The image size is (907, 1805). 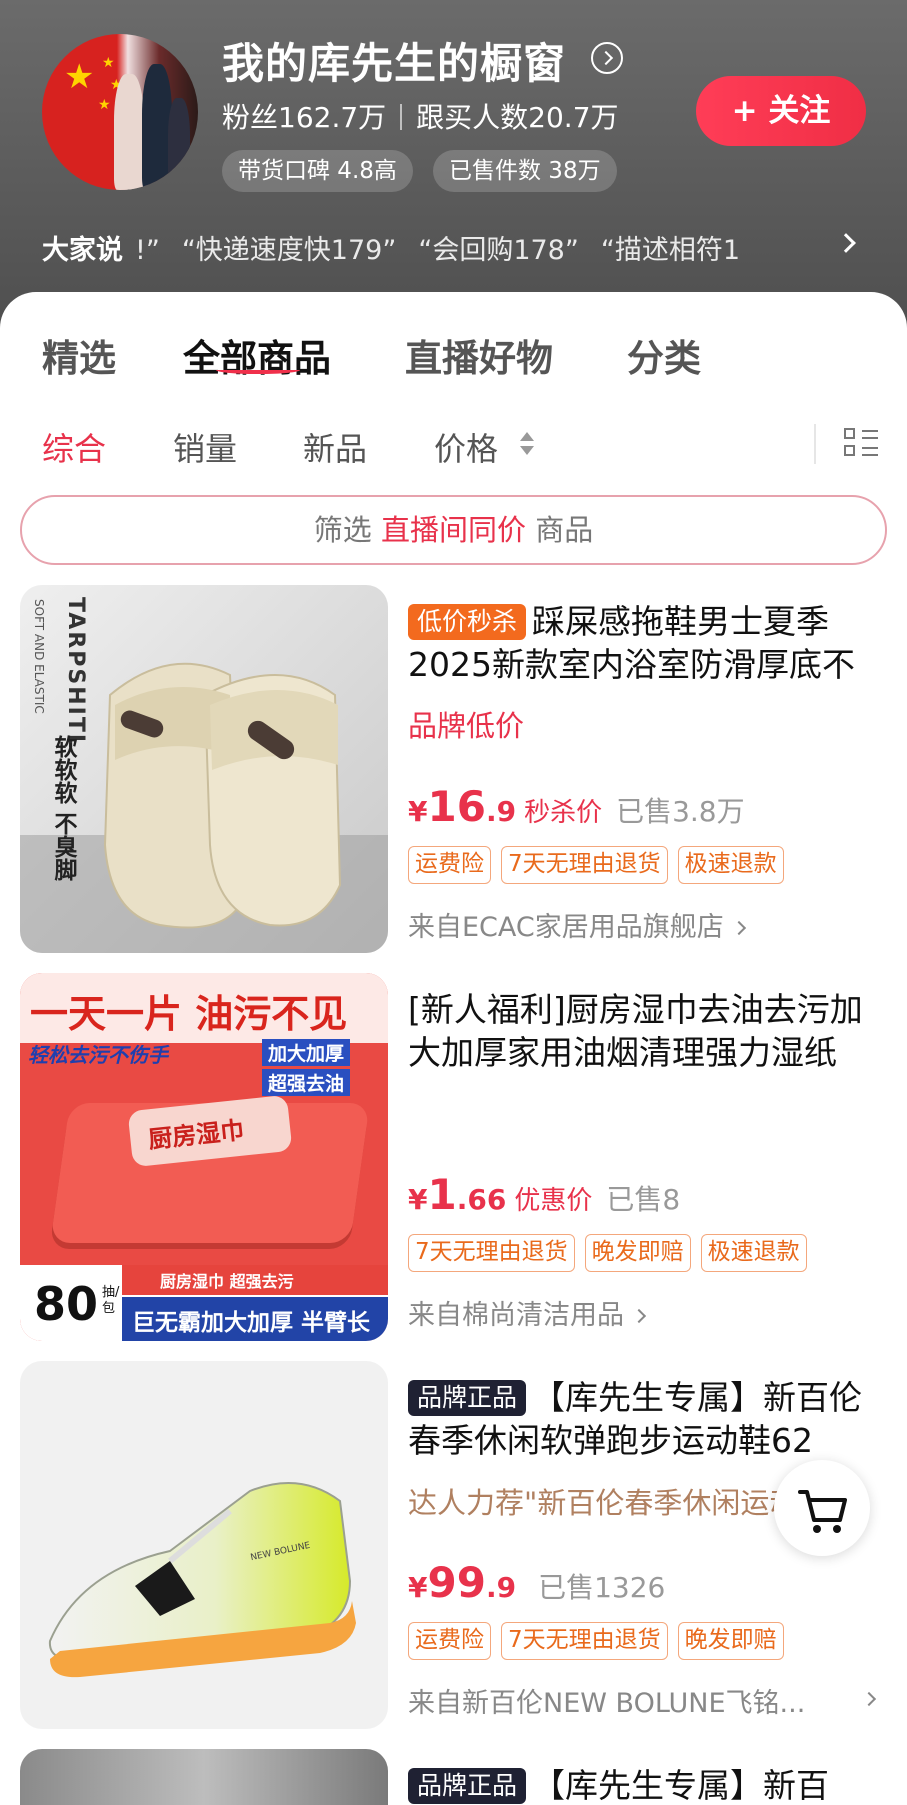 I want to click on store-link: 来自棉尚清洁用品, so click(x=527, y=1312).